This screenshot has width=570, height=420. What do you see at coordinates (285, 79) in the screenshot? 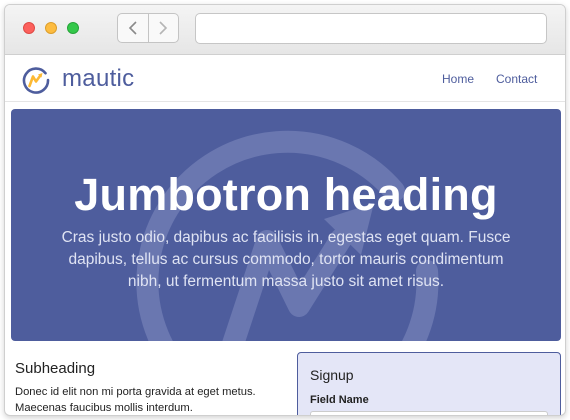
I see `site-navbar: mautic Home Contact` at bounding box center [285, 79].